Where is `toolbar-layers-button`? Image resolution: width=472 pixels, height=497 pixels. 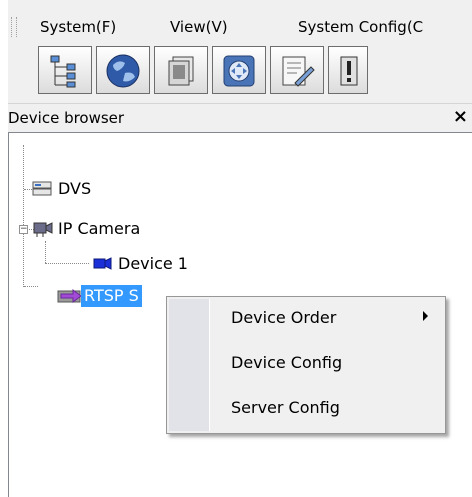
toolbar-layers-button is located at coordinates (181, 70).